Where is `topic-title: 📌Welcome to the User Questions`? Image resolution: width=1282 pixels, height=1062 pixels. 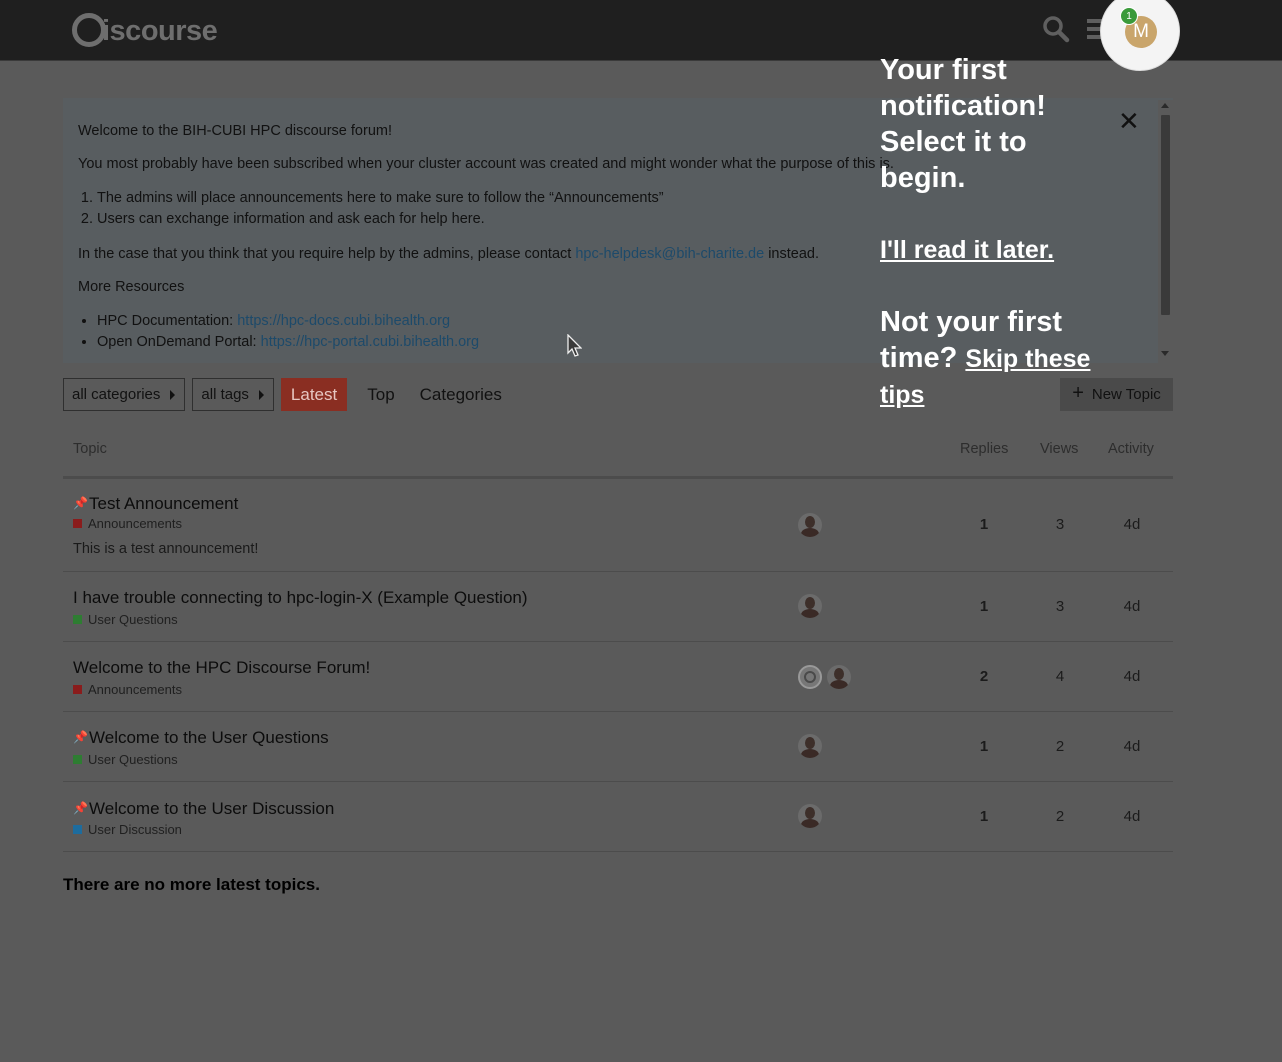 topic-title: 📌Welcome to the User Questions is located at coordinates (201, 738).